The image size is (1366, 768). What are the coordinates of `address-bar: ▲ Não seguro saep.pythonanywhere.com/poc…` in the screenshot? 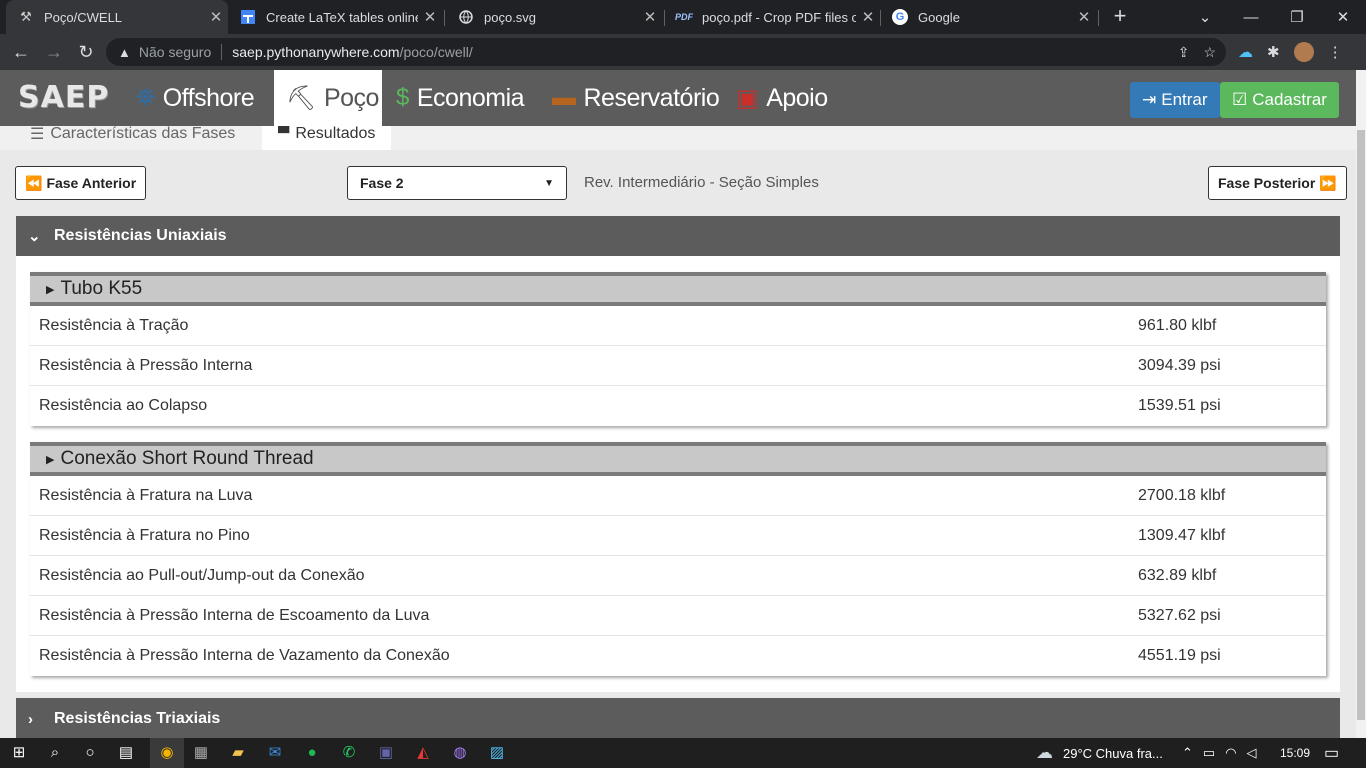 It's located at (666, 52).